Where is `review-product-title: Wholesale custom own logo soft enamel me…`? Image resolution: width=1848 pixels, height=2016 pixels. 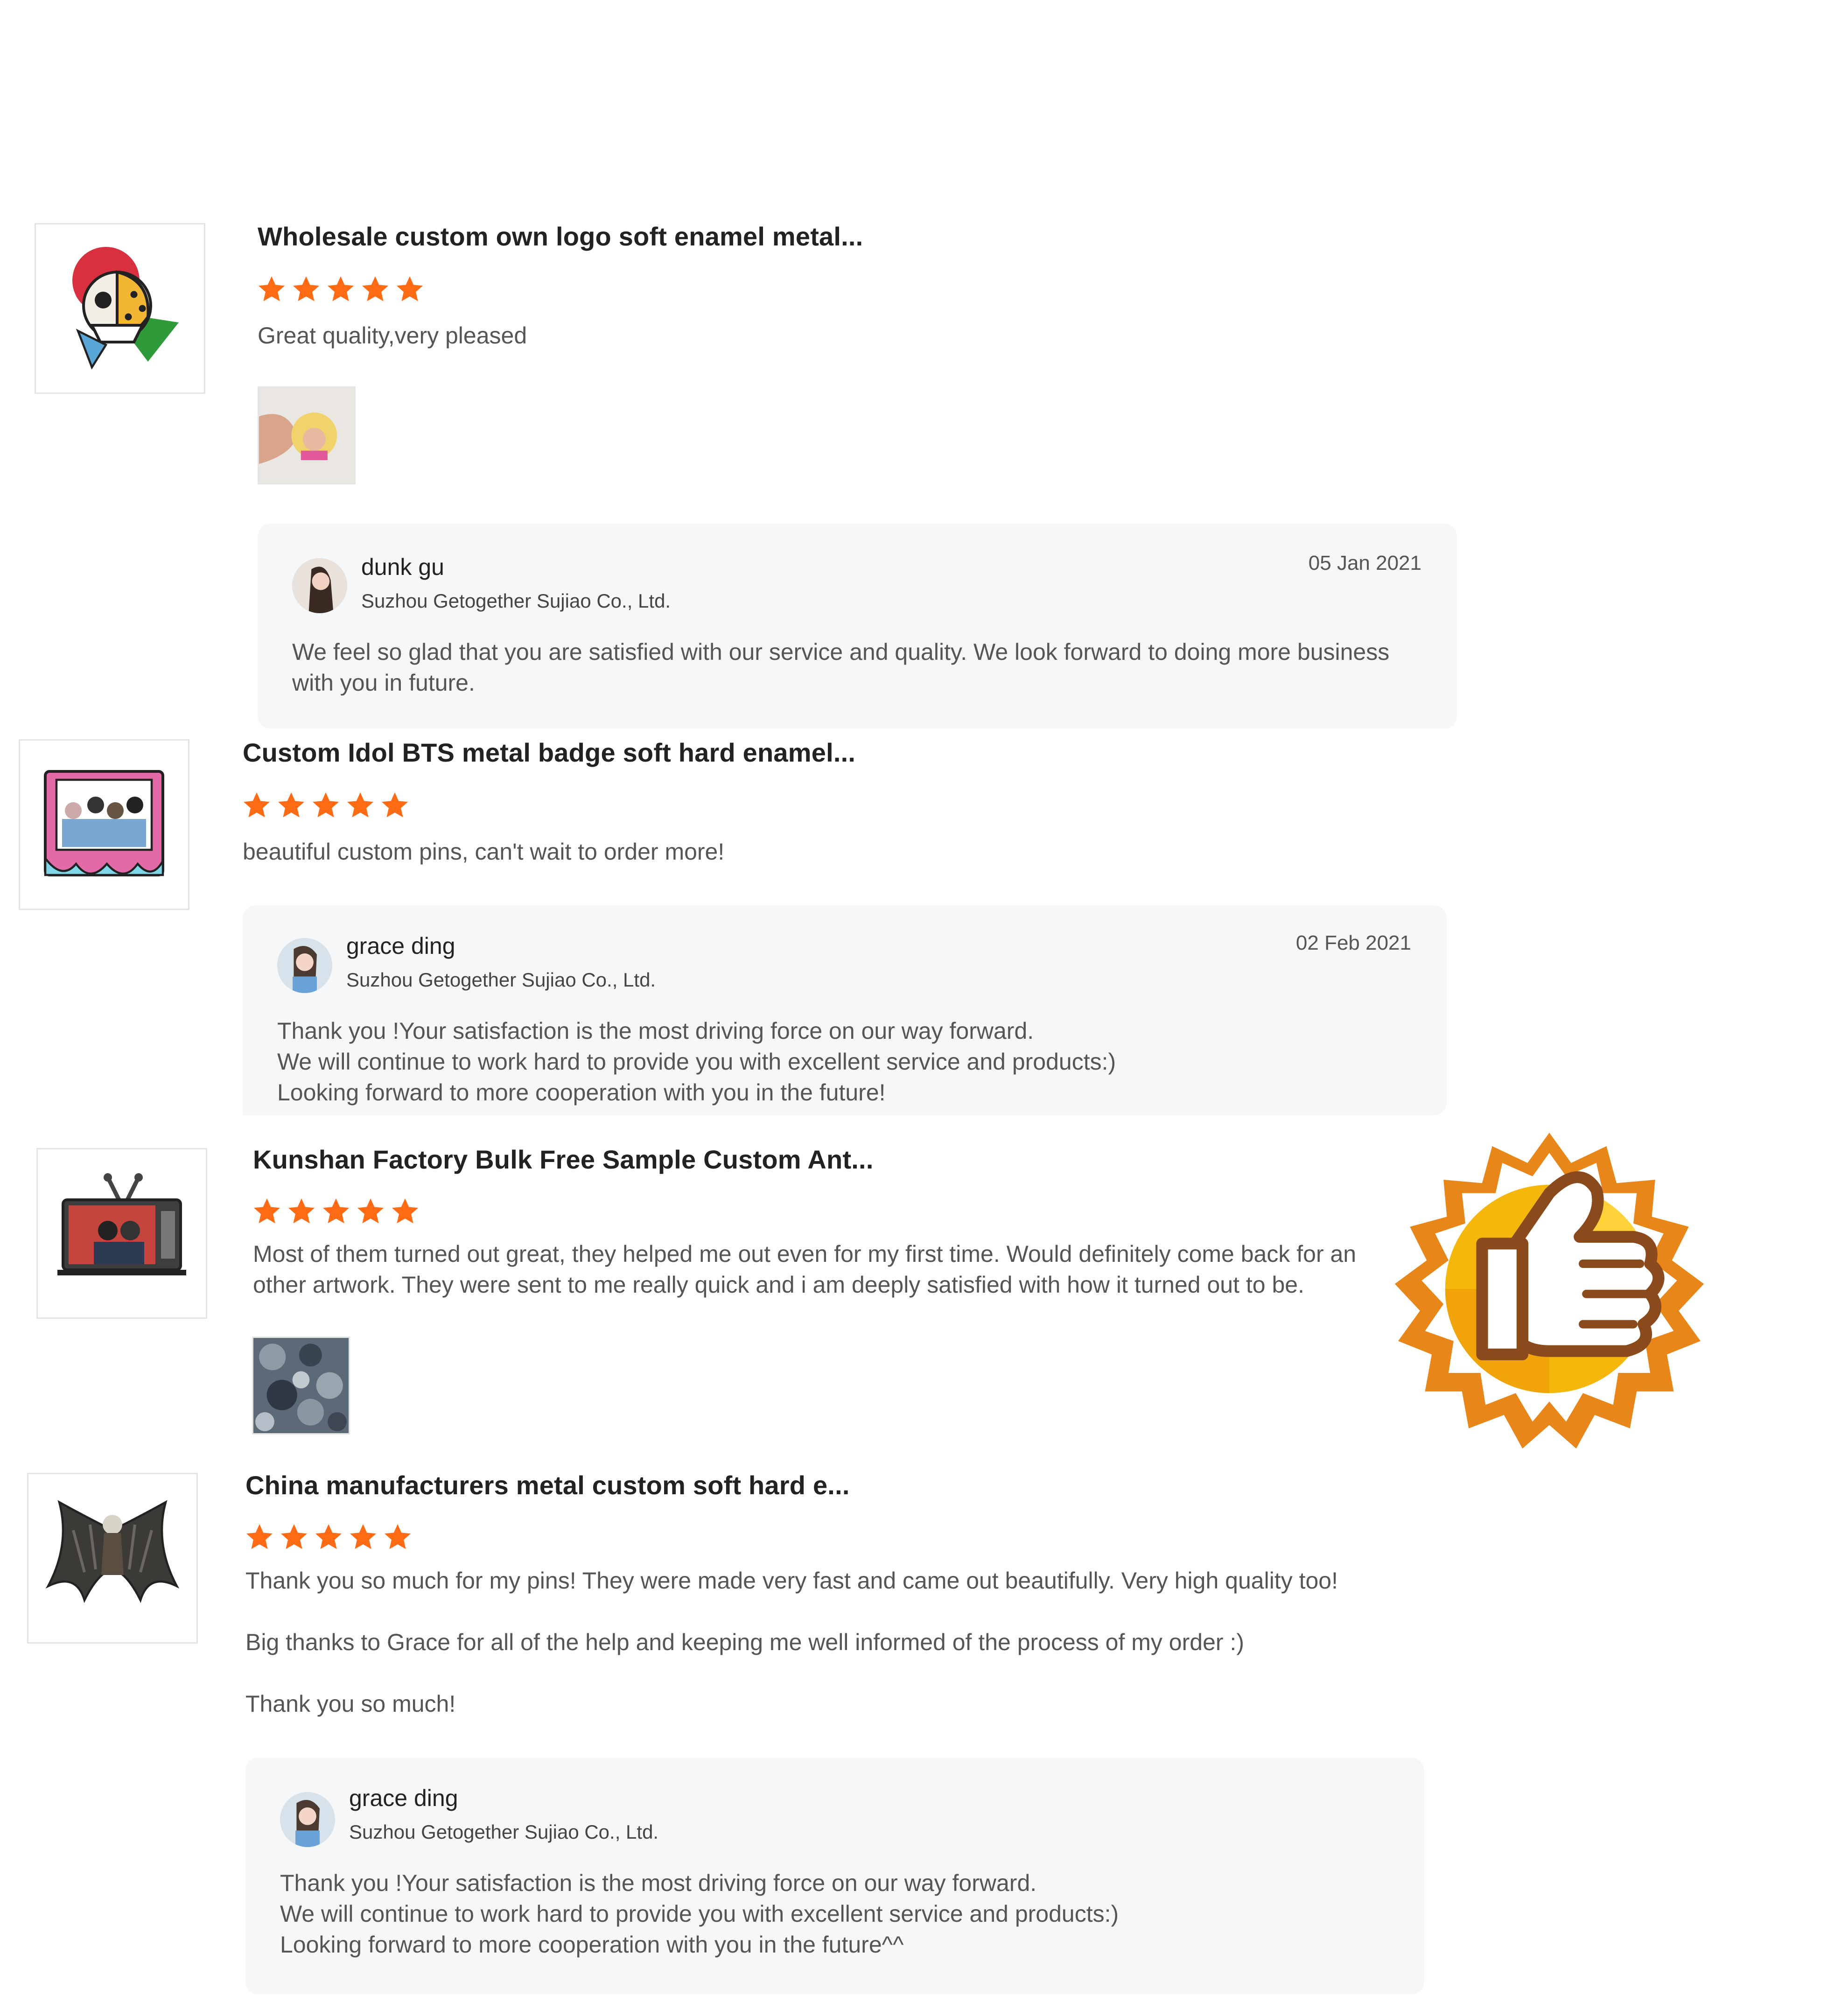 review-product-title: Wholesale custom own logo soft enamel me… is located at coordinates (560, 236).